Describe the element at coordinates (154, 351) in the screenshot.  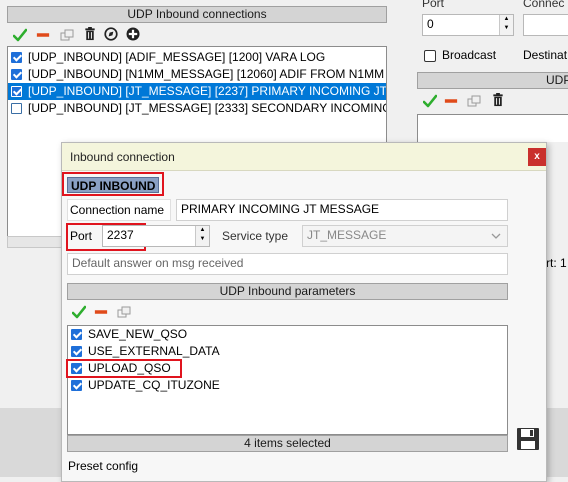
I see `param-label: USE_EXTERNAL_DATA` at that location.